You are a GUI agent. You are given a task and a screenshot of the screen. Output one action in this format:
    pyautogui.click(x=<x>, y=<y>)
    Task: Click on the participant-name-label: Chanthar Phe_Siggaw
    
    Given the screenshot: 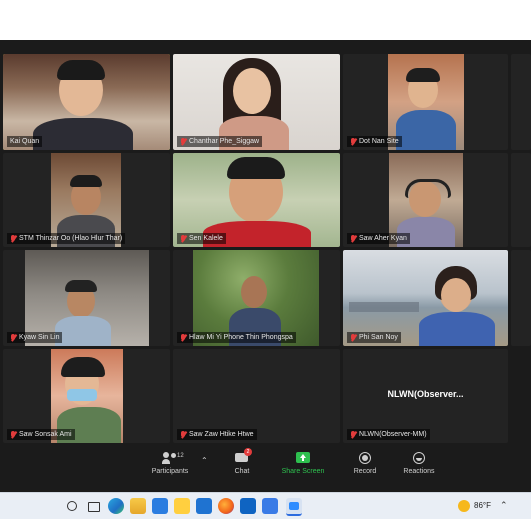 What is the action you would take?
    pyautogui.click(x=220, y=141)
    